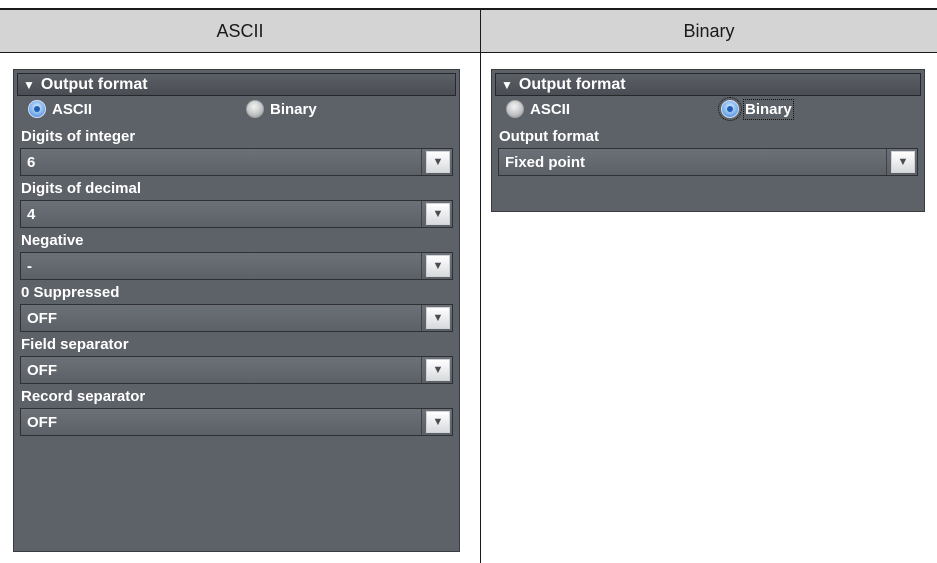 The width and height of the screenshot is (937, 563). What do you see at coordinates (70, 292) in the screenshot?
I see `zero-suppressed-label: 0 Suppressed` at bounding box center [70, 292].